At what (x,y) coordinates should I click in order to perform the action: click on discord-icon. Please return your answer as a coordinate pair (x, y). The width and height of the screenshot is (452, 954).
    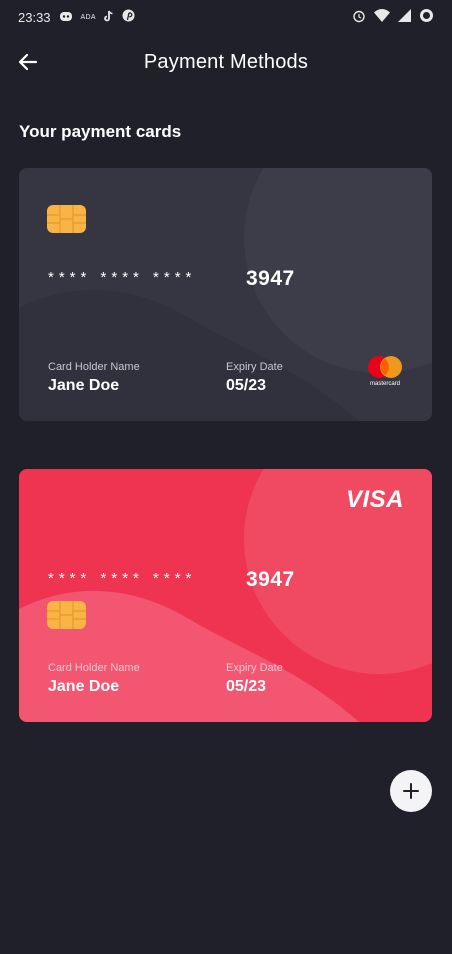
    Looking at the image, I should click on (66, 17).